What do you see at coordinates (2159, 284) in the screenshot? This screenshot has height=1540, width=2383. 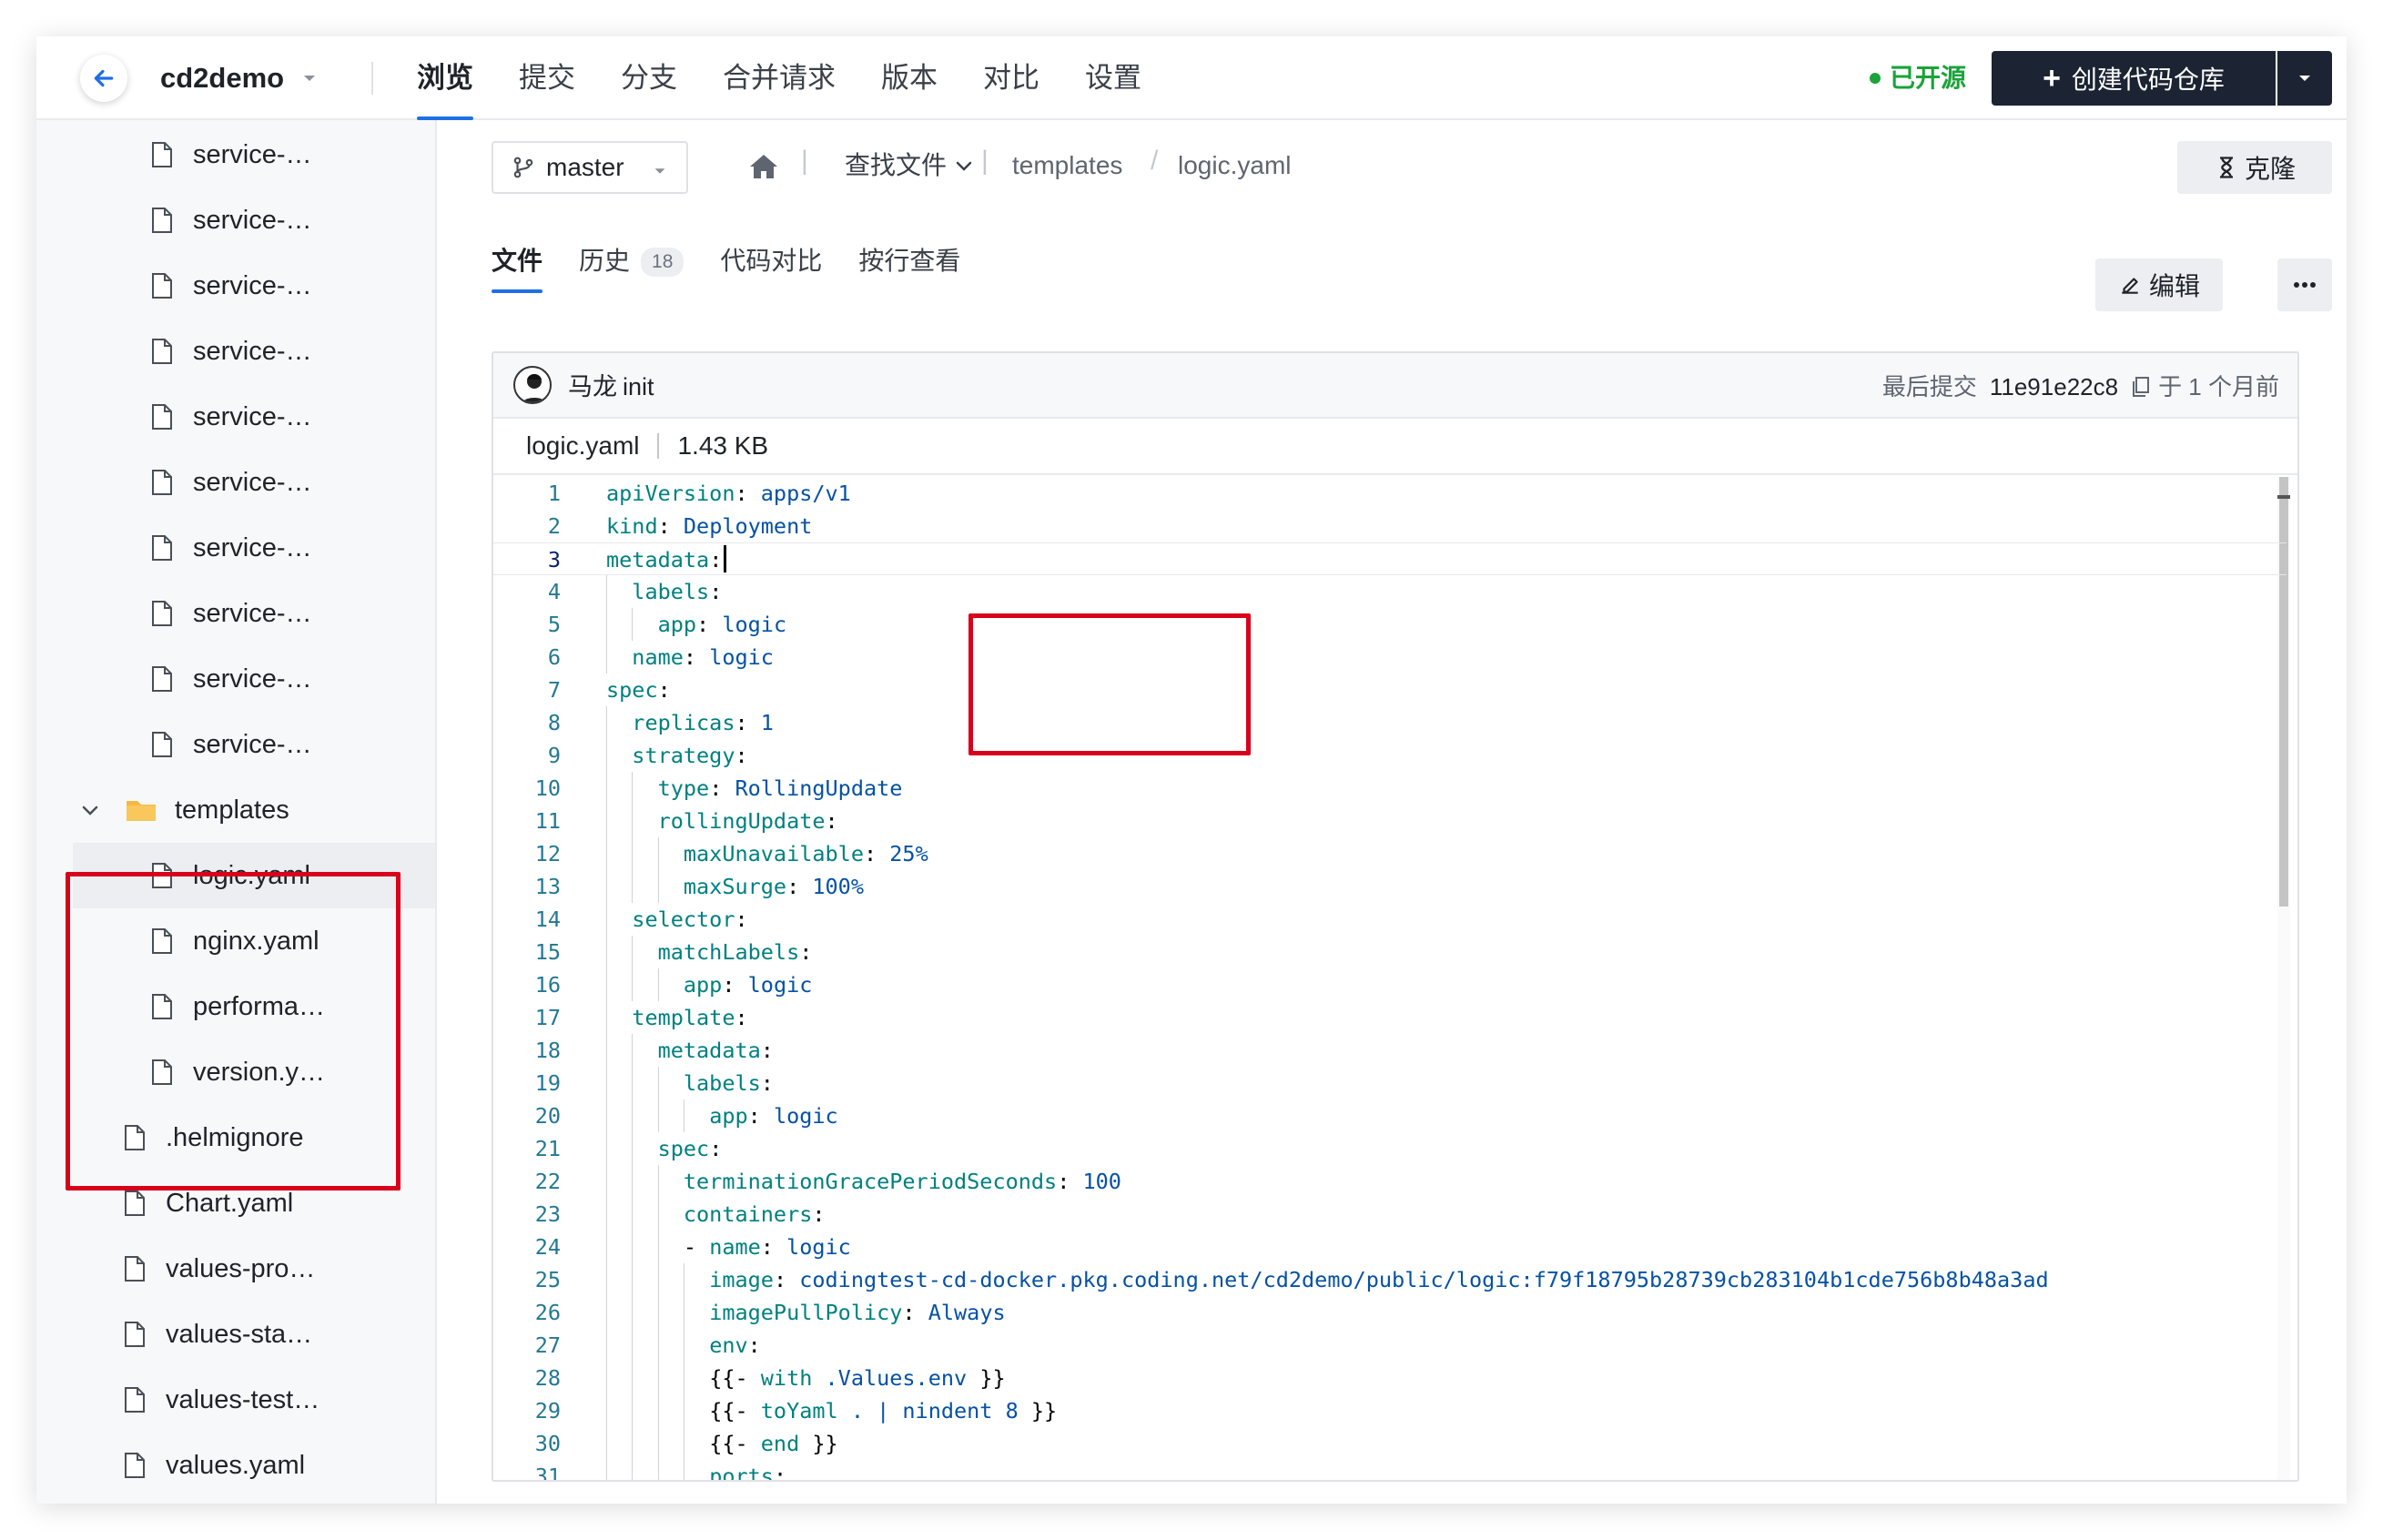 I see `edit-button: 编辑` at bounding box center [2159, 284].